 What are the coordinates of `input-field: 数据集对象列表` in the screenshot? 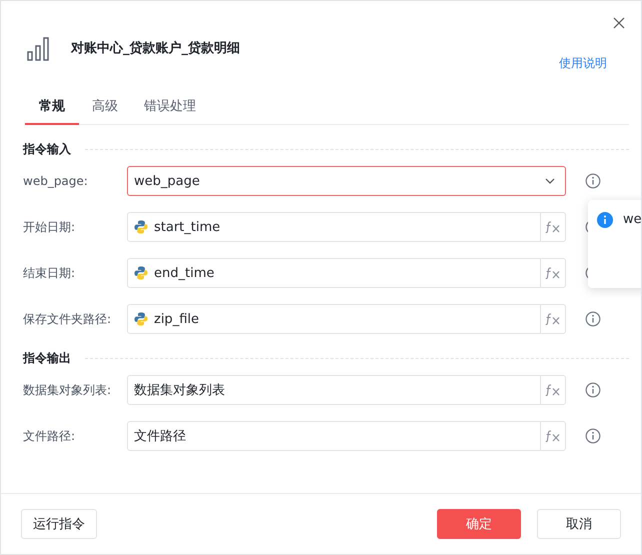 It's located at (346, 390).